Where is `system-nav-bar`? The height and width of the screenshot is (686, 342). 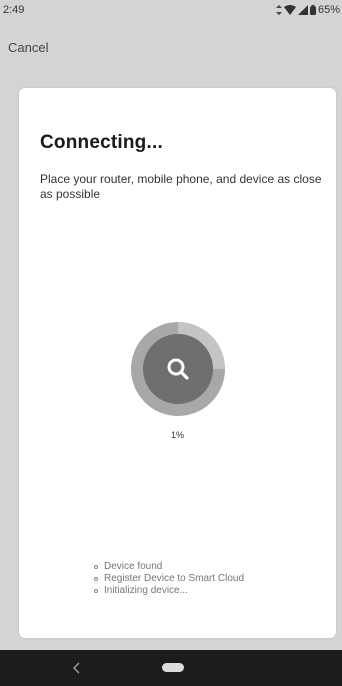
system-nav-bar is located at coordinates (171, 668).